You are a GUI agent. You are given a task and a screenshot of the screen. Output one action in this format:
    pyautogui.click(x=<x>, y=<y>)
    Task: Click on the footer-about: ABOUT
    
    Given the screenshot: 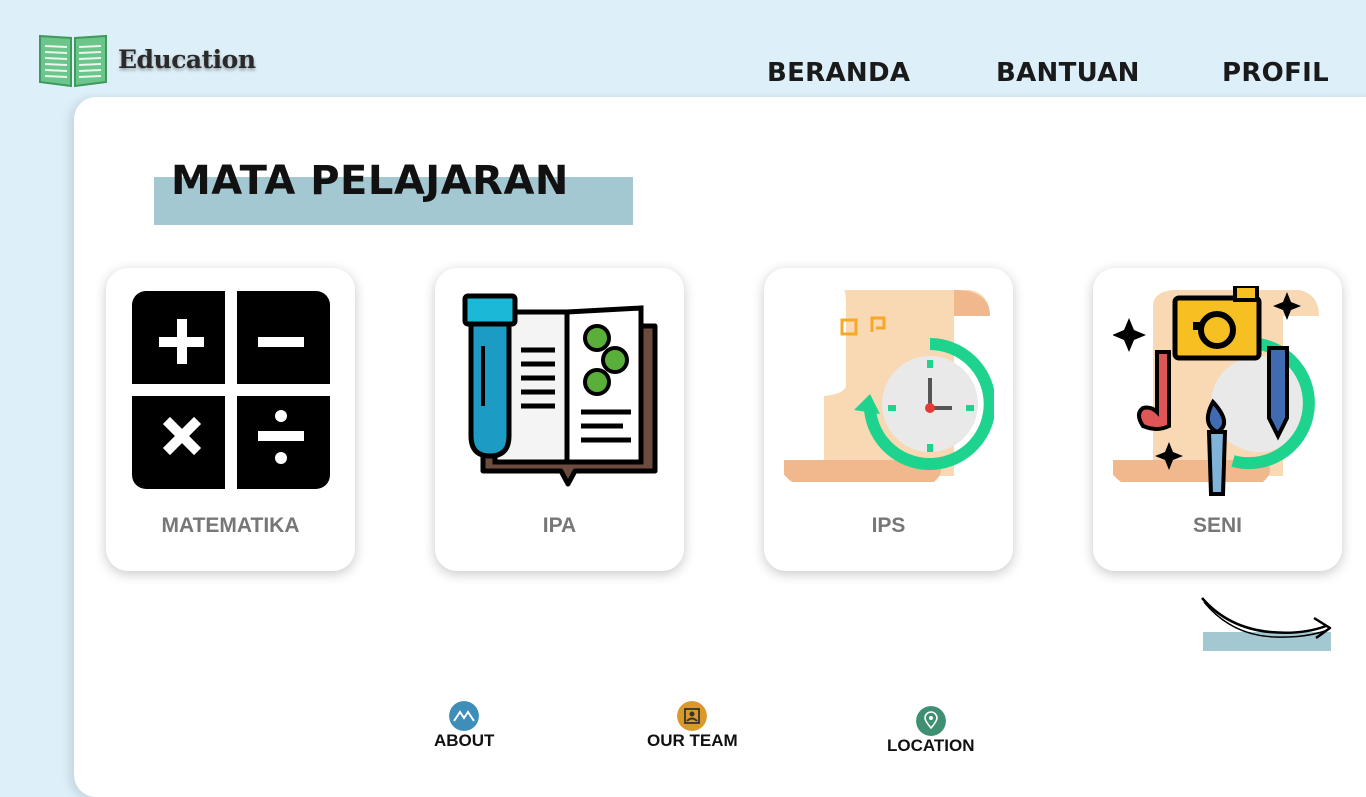 What is the action you would take?
    pyautogui.click(x=464, y=726)
    